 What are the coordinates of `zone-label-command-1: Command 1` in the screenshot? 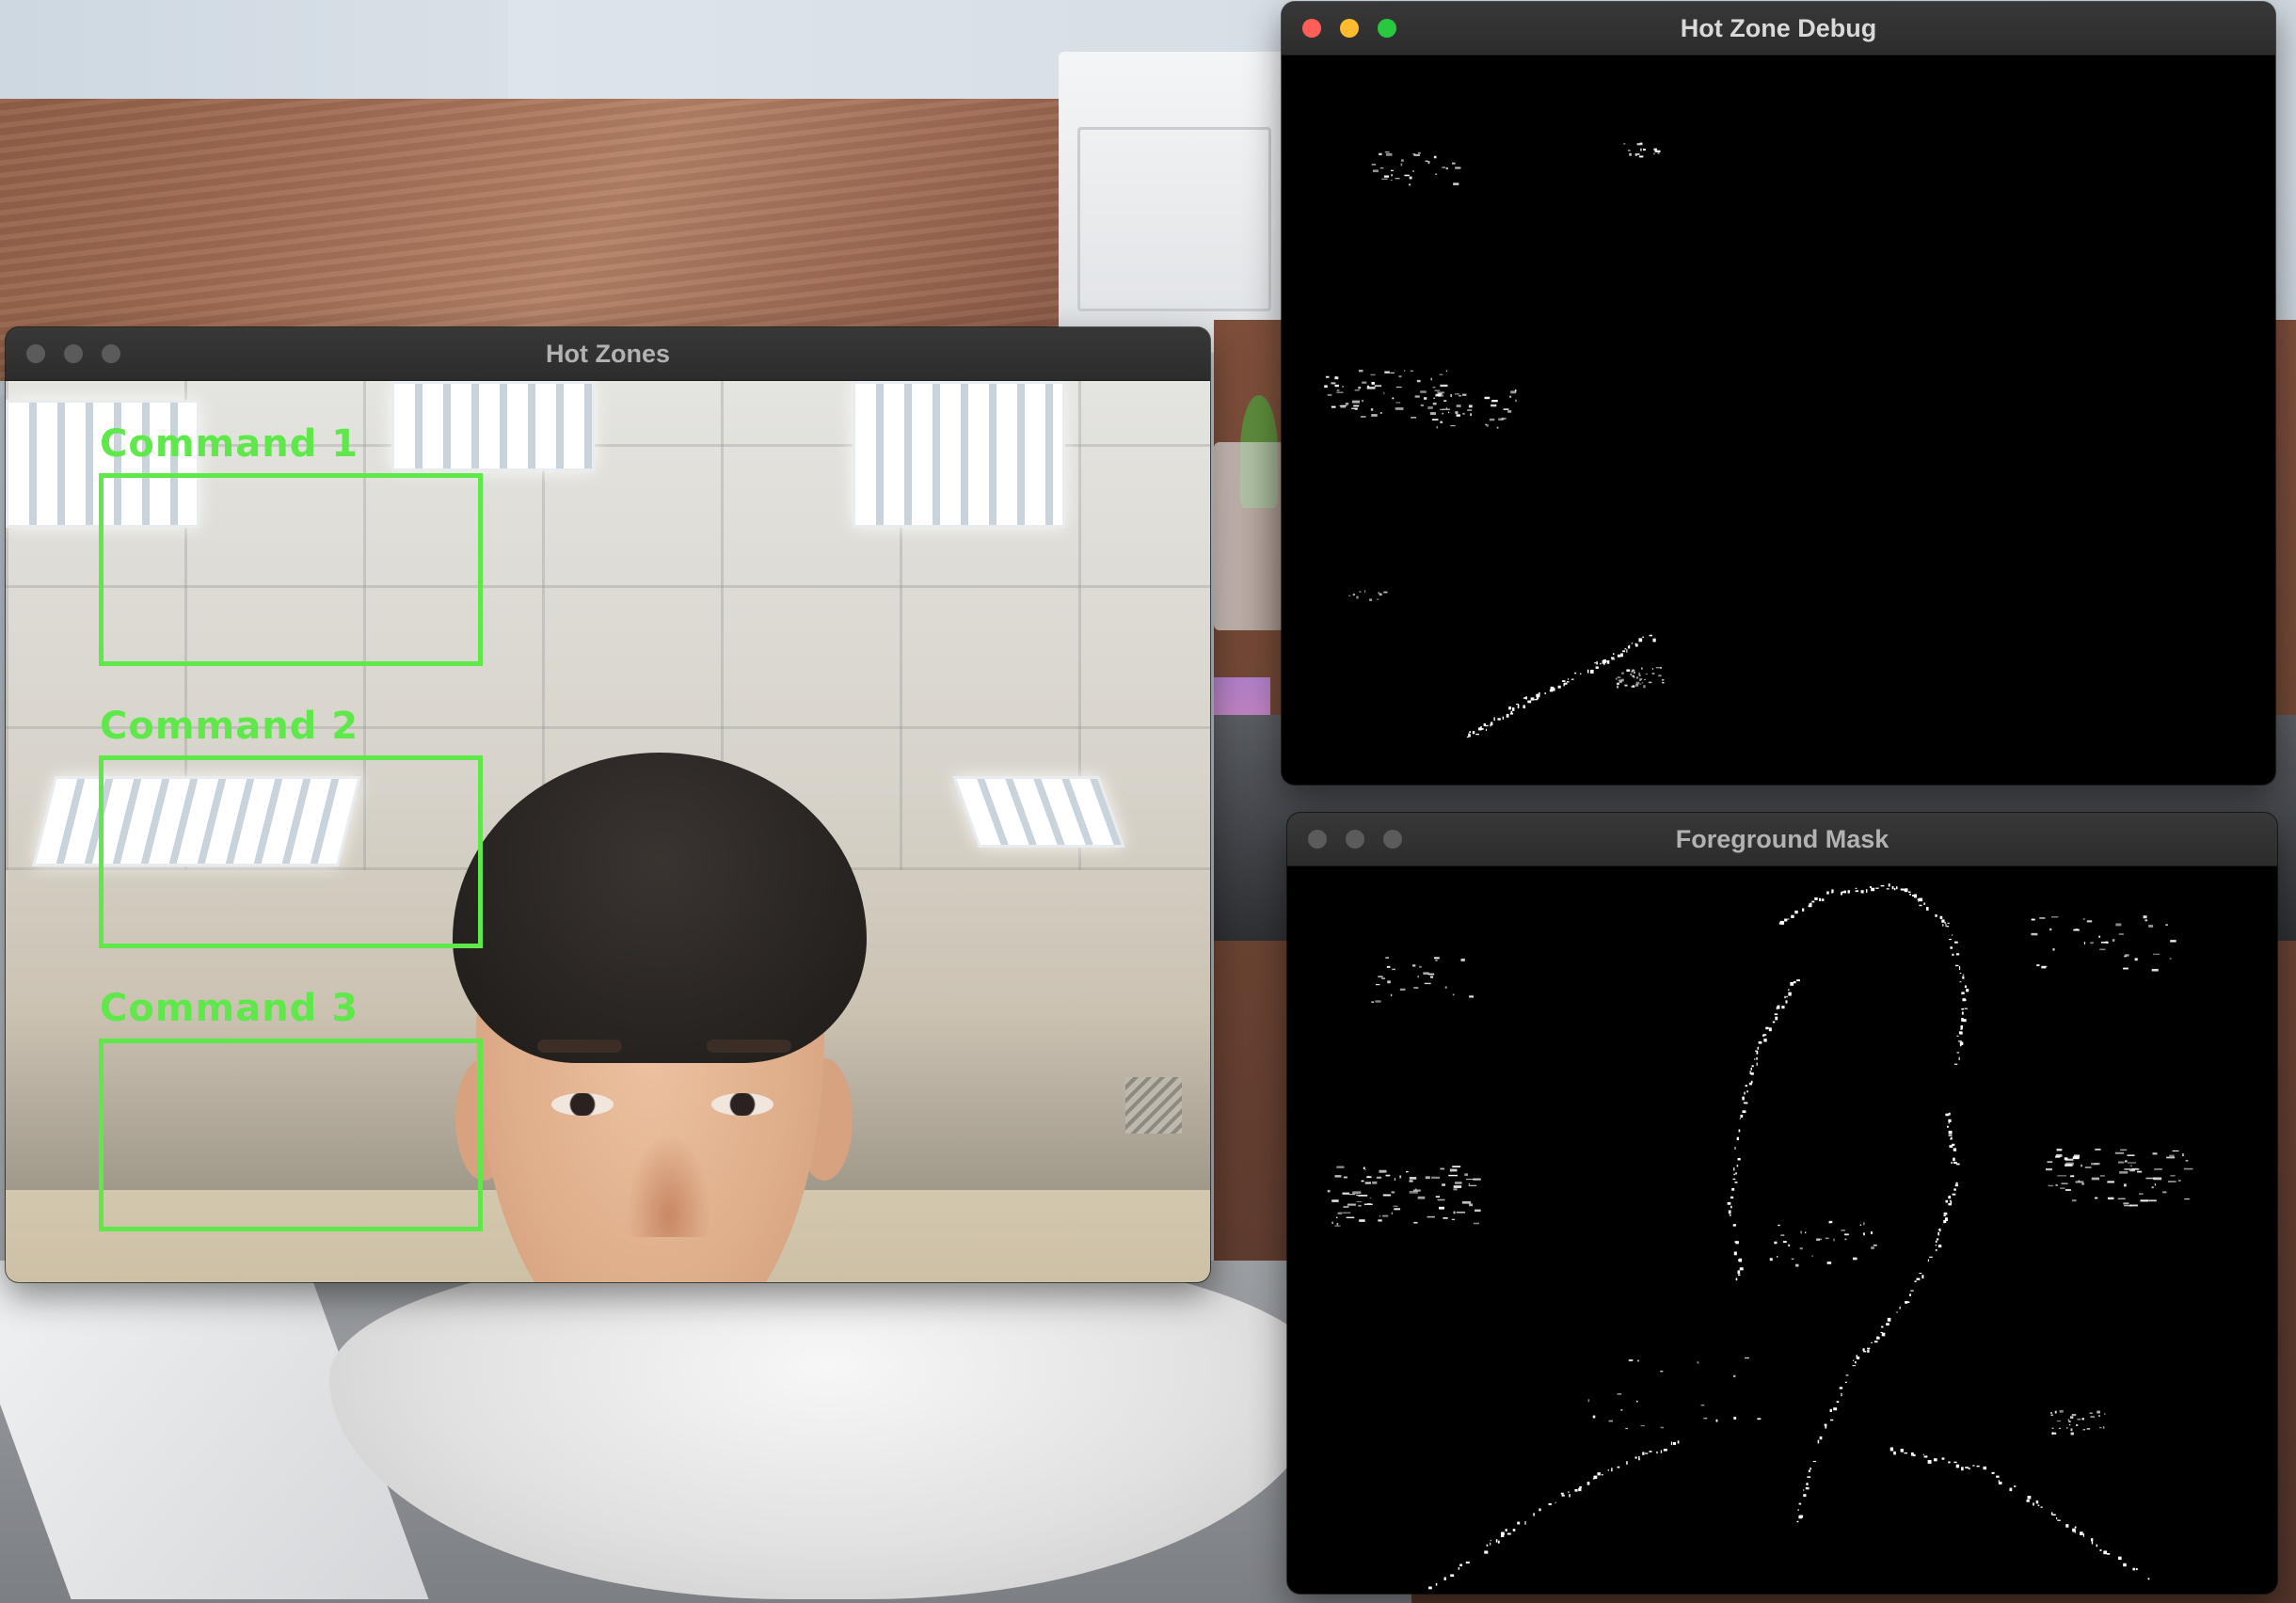 It's located at (229, 444).